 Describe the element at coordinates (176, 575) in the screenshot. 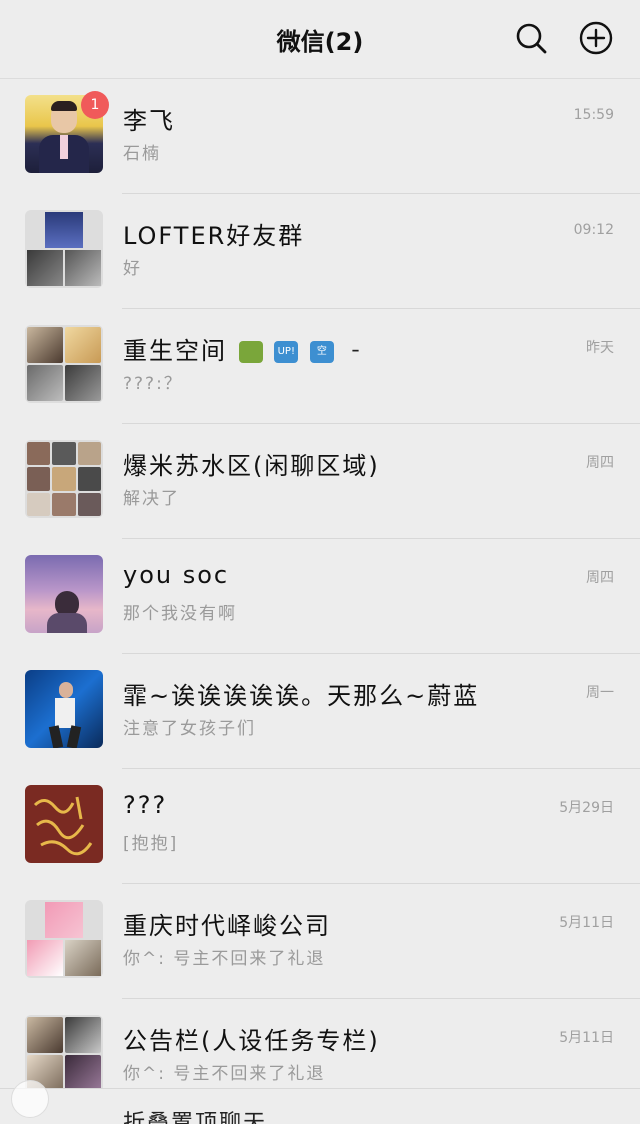

I see `chat-name: you soc` at that location.